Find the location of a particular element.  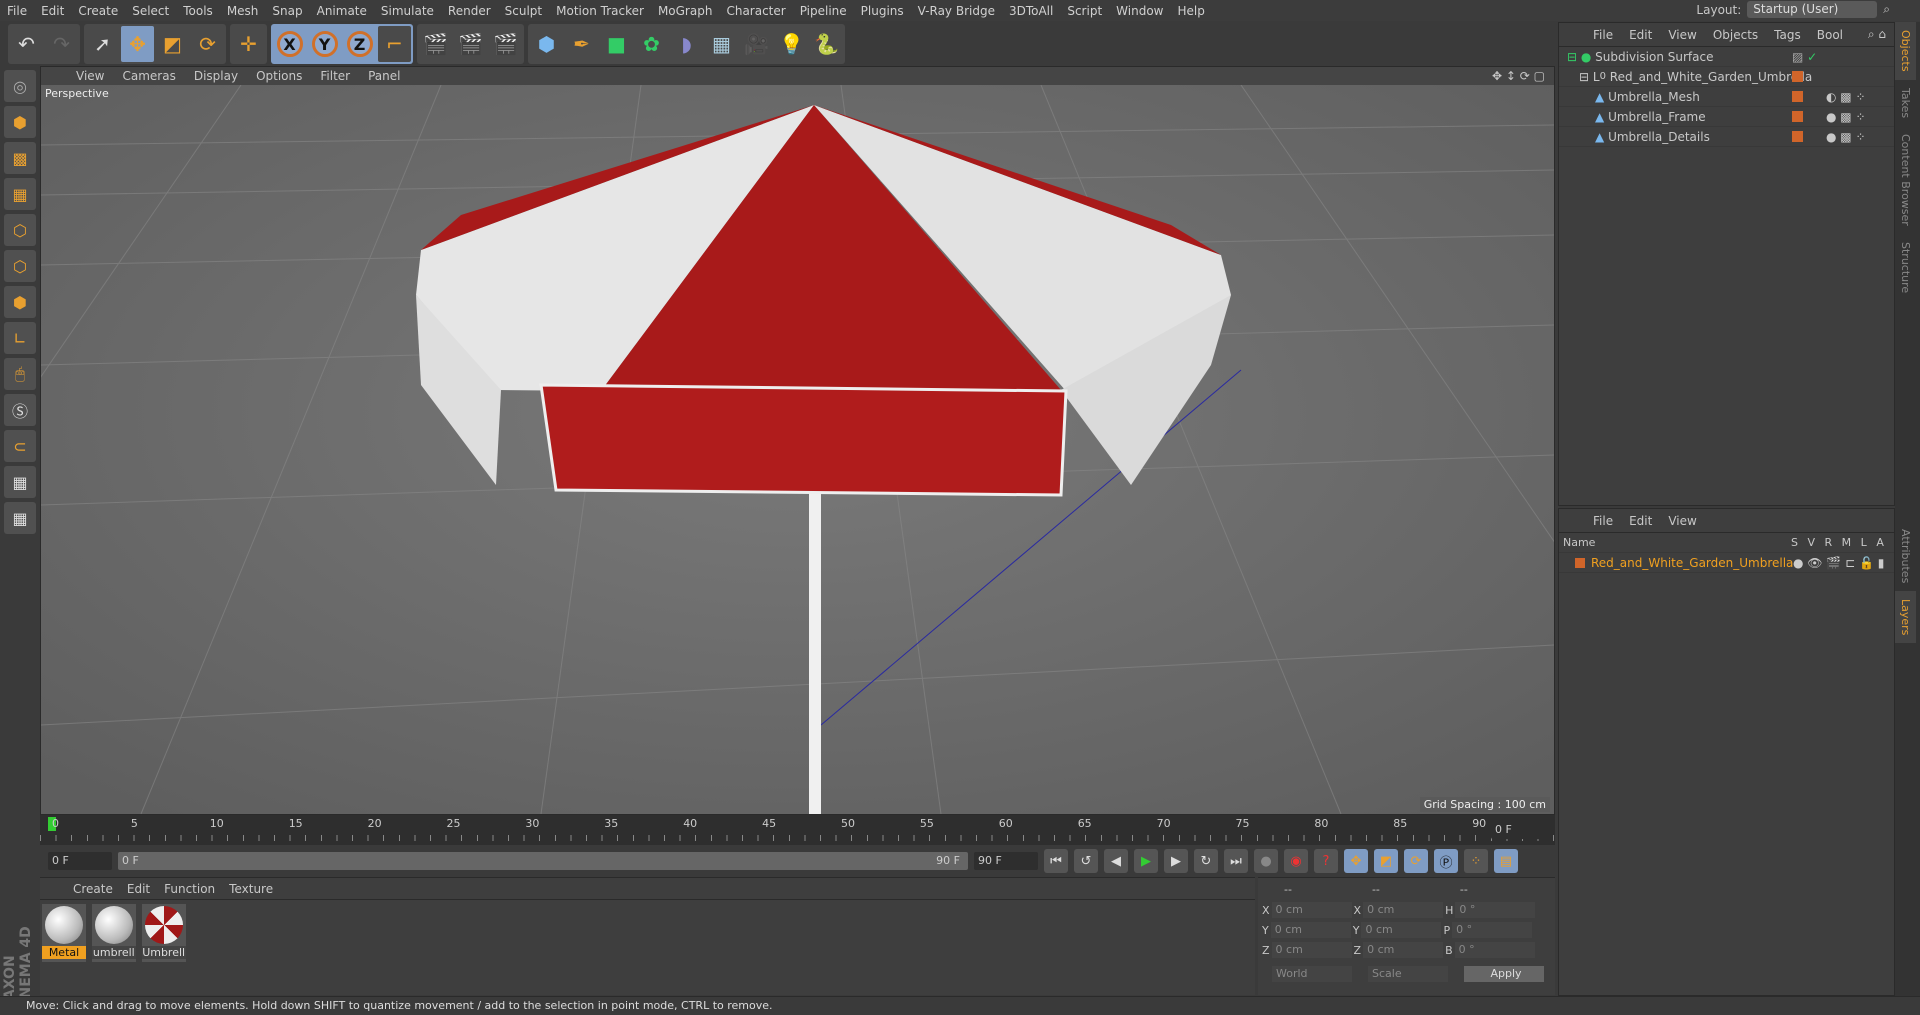

menu-render: Render is located at coordinates (469, 11).